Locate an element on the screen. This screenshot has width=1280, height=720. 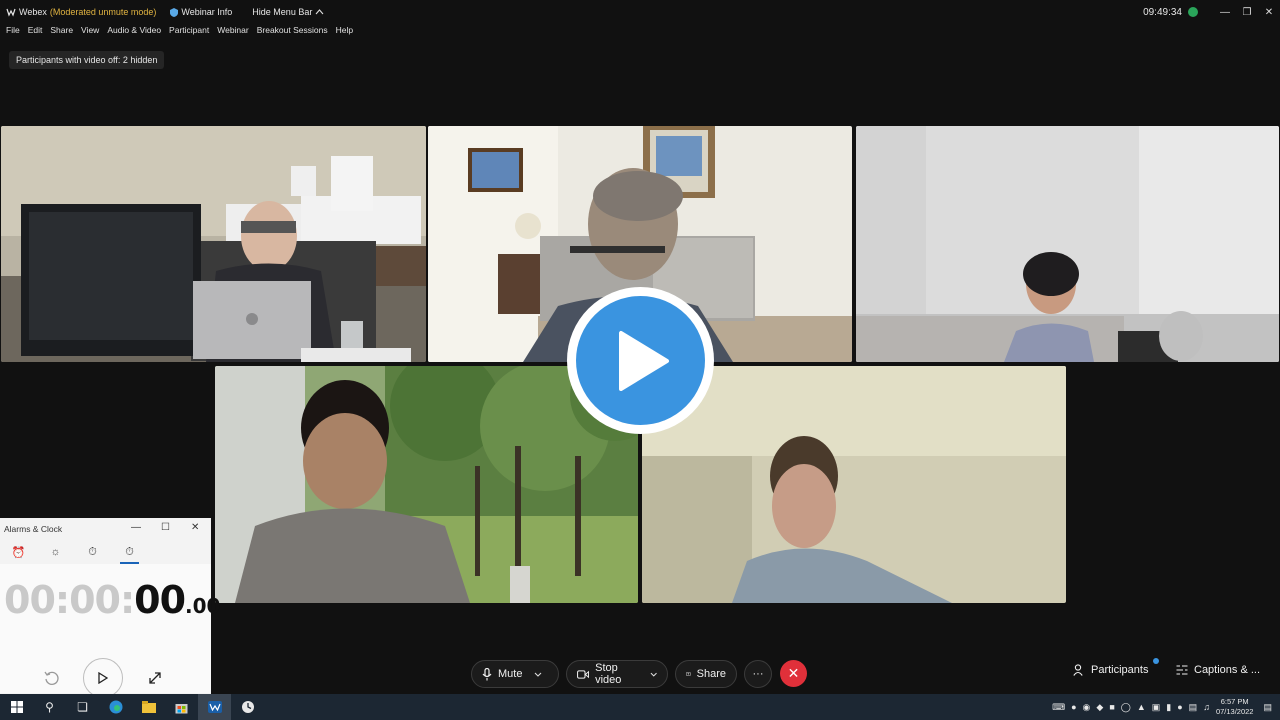
hide-menu-bar-button: Hide Menu Bar is located at coordinates (288, 12).